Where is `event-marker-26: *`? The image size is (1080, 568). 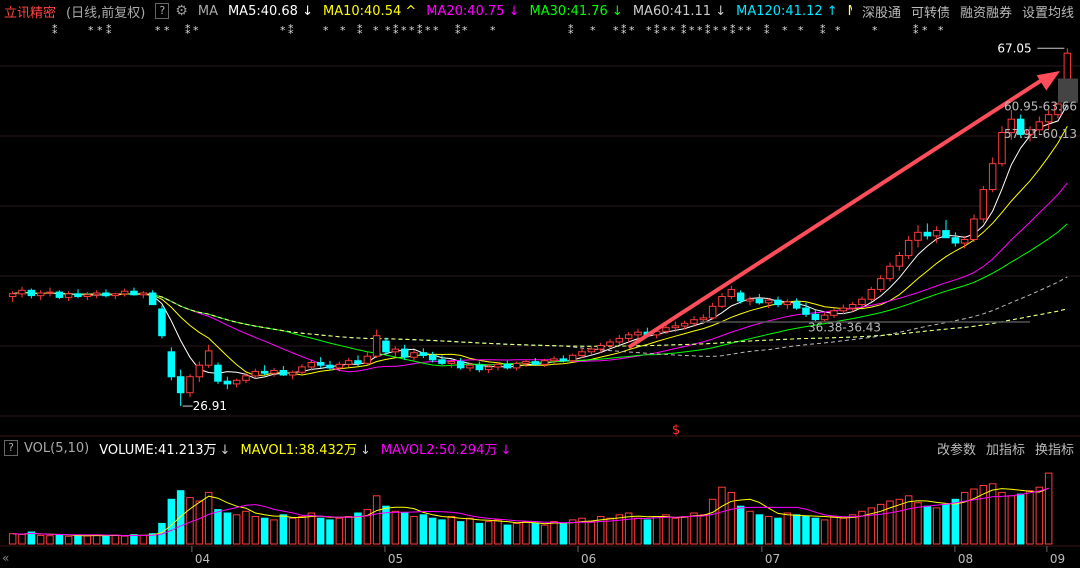 event-marker-26: * is located at coordinates (616, 30).